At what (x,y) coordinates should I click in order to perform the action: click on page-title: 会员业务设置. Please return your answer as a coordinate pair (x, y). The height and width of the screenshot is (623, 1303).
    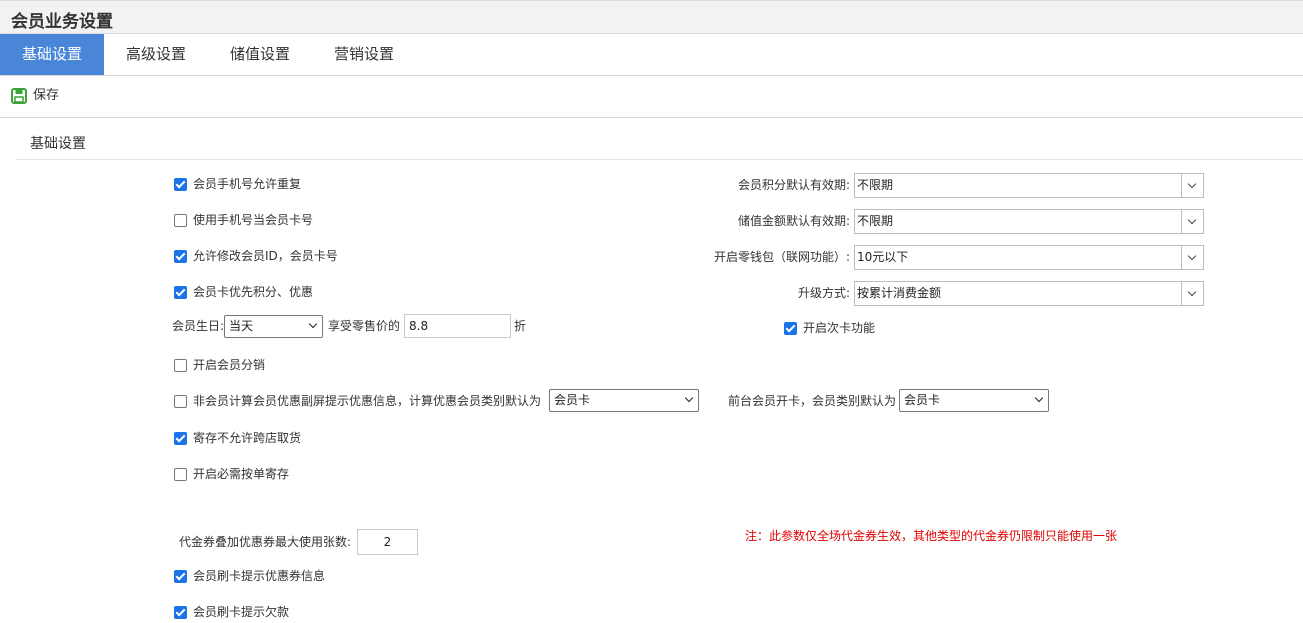
    Looking at the image, I should click on (62, 22).